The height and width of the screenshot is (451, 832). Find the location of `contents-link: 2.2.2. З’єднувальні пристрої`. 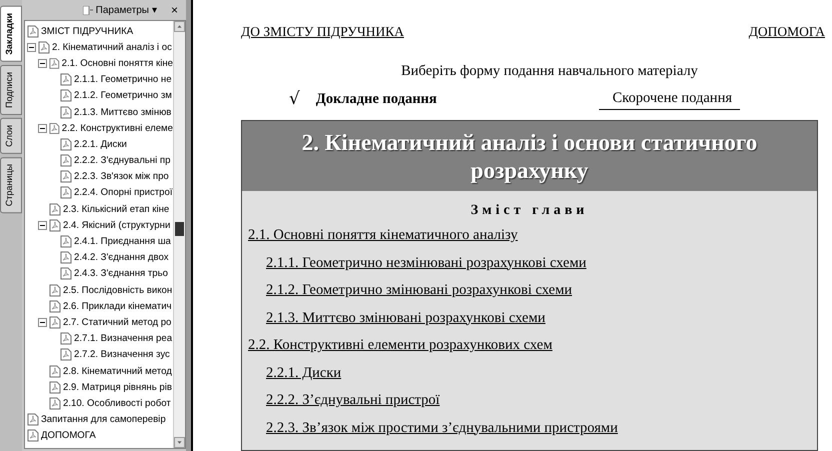

contents-link: 2.2.2. З’єднувальні пристрої is located at coordinates (353, 400).